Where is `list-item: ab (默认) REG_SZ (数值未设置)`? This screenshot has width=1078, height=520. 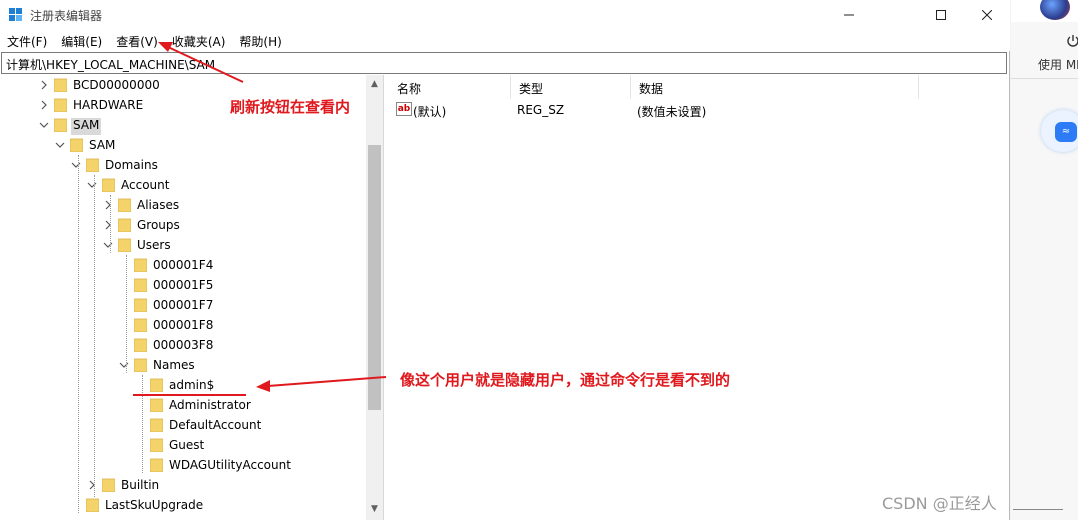 list-item: ab (默认) REG_SZ (数值未设置) is located at coordinates (698, 110).